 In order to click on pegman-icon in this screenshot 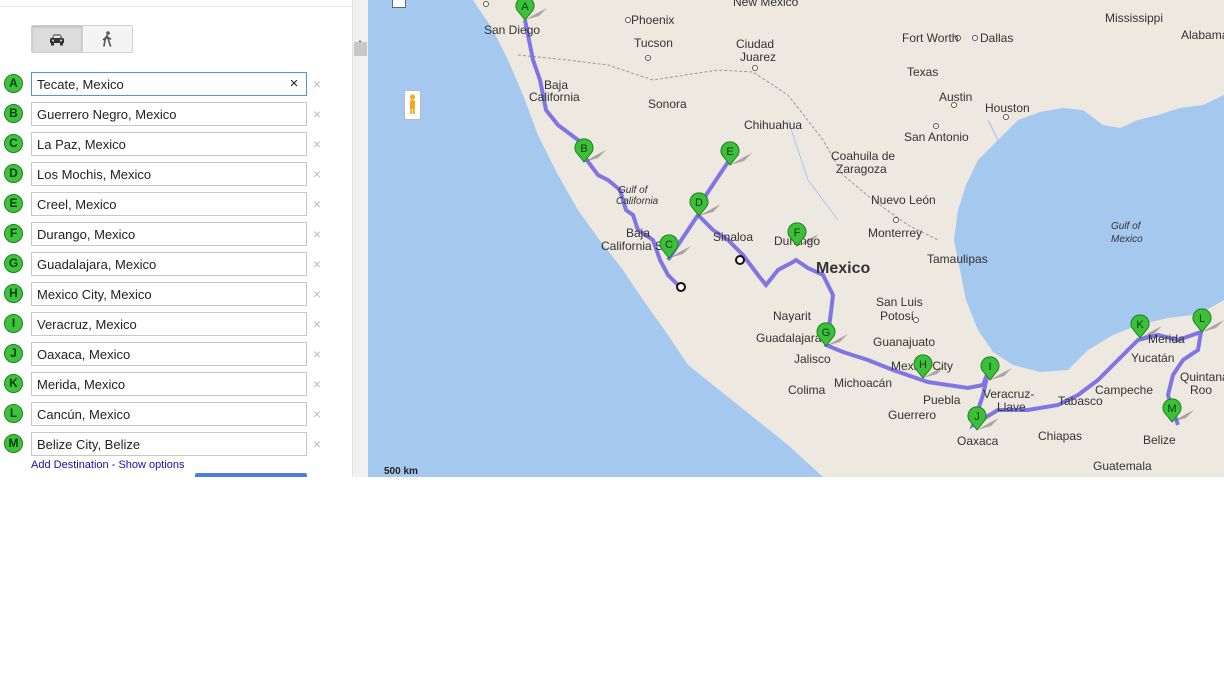, I will do `click(412, 105)`.